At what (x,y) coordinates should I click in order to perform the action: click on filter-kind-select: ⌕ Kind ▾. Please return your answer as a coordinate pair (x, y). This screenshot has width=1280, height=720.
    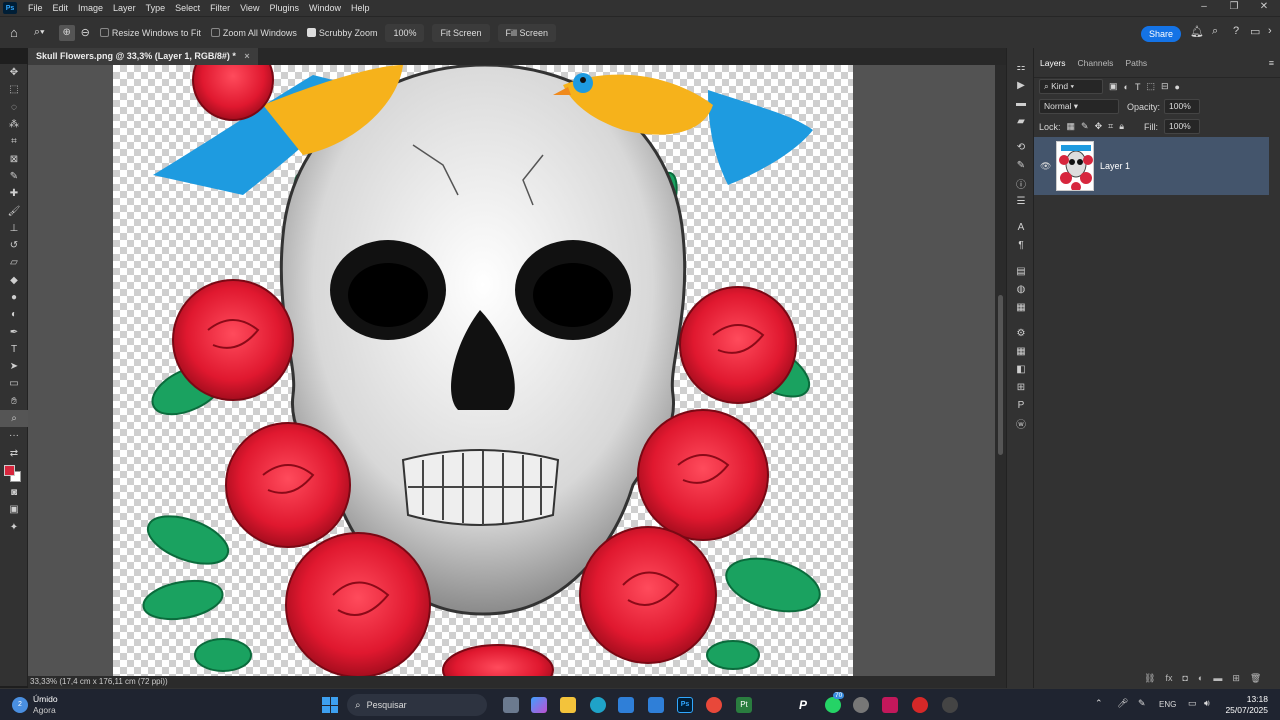
    Looking at the image, I should click on (1071, 86).